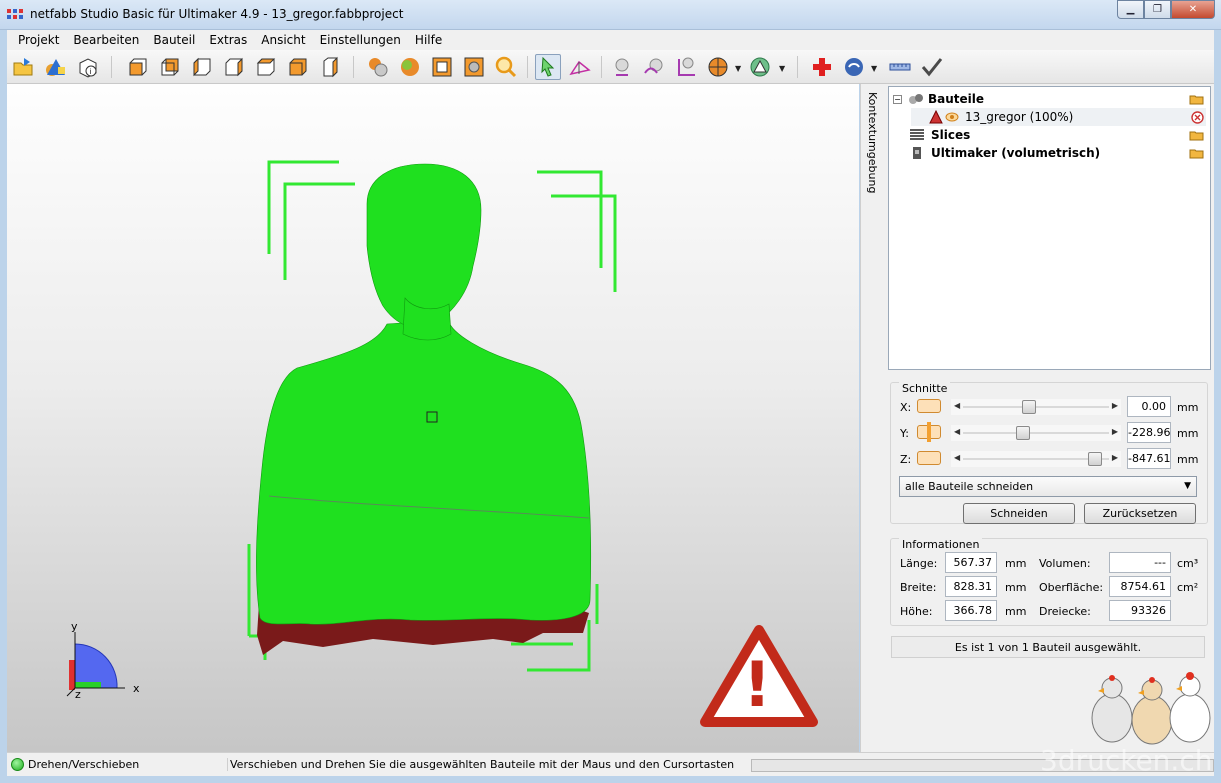 The height and width of the screenshot is (783, 1221). I want to click on move-icon, so click(622, 67).